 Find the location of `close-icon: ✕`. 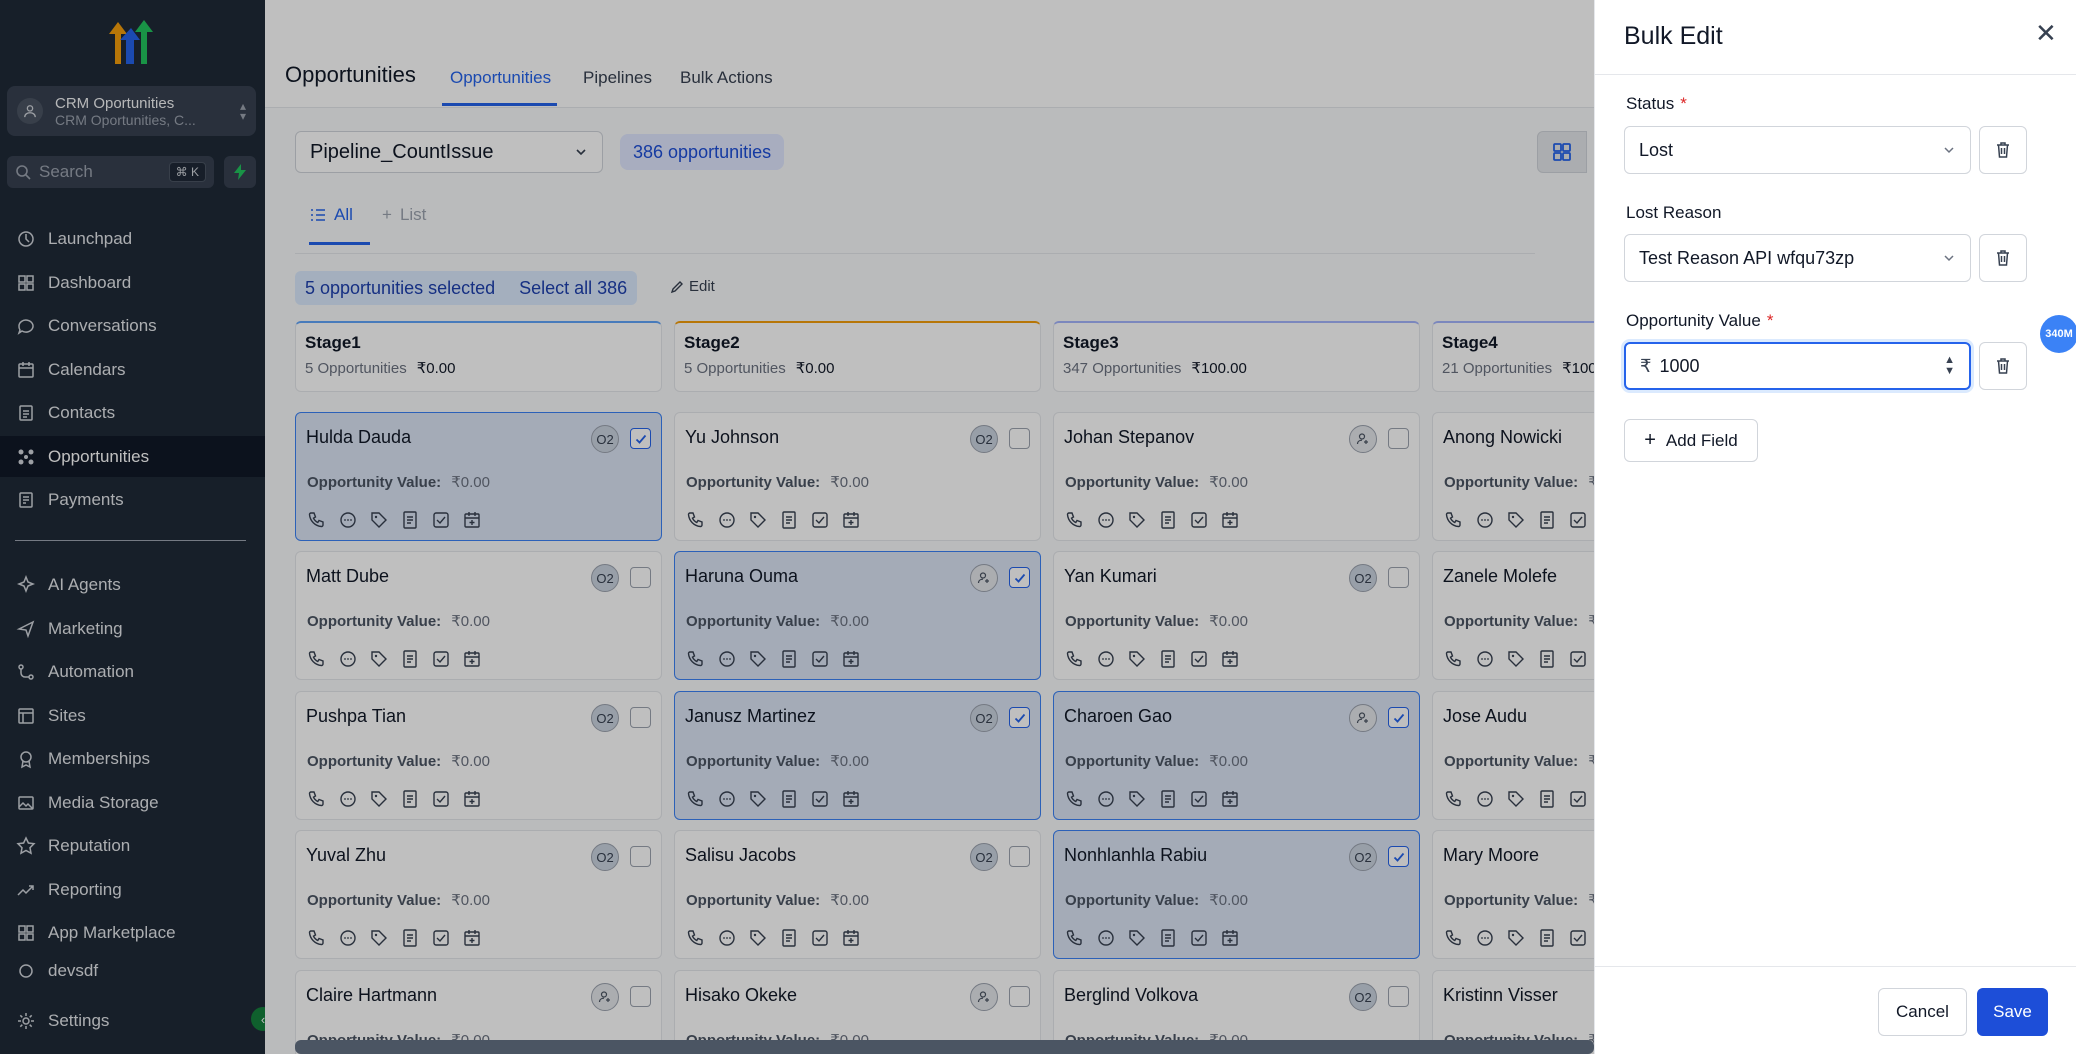

close-icon: ✕ is located at coordinates (2046, 33).